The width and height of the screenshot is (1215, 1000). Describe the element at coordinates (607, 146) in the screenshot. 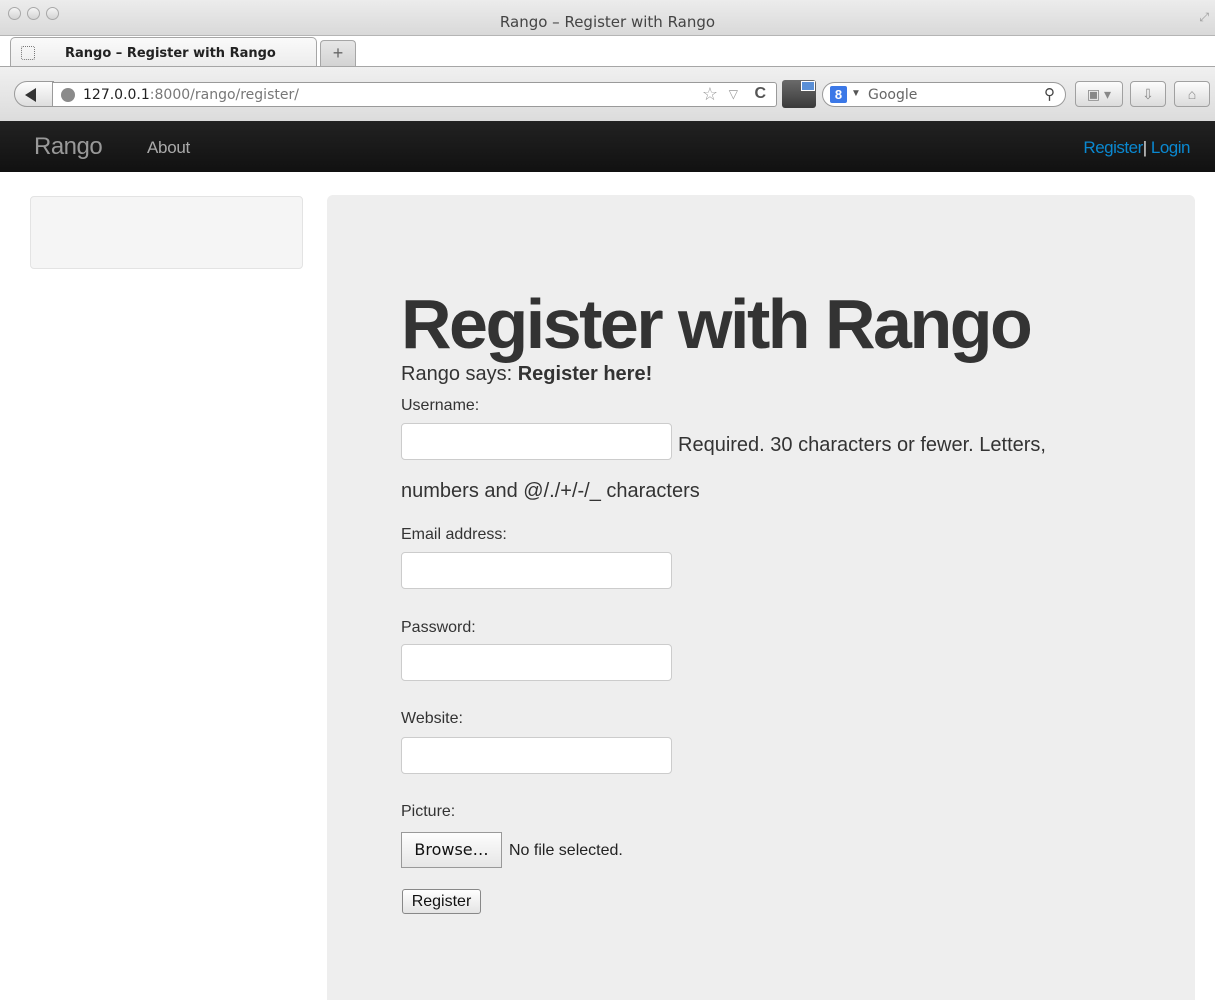

I see `site-navbar: Rango About Register| Login` at that location.